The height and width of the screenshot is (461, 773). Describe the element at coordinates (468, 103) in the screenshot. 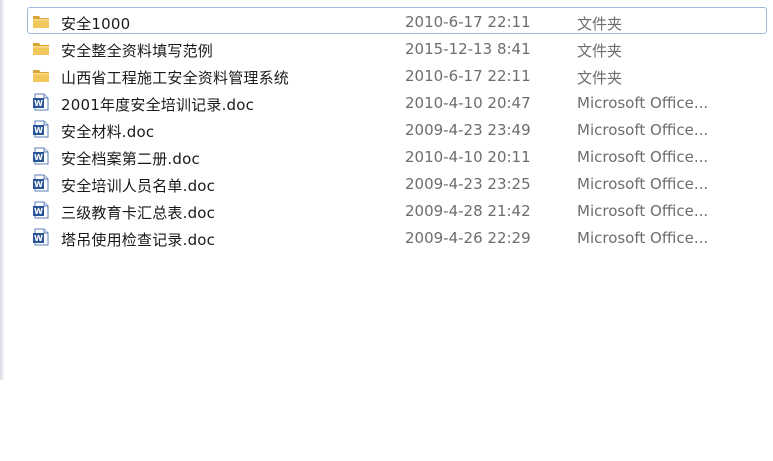

I see `file-date-modified: 2010-4-10 20:47` at that location.